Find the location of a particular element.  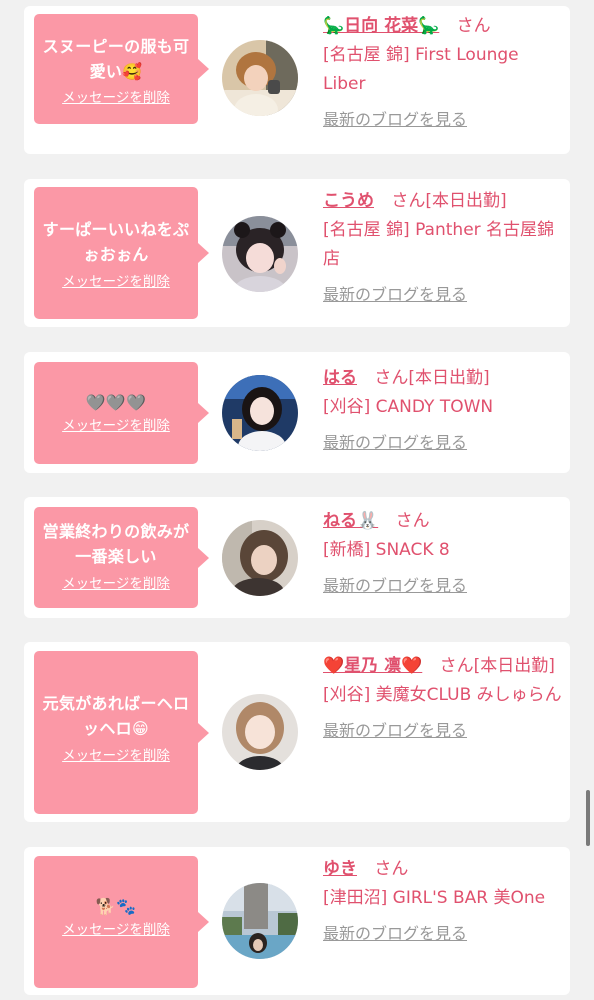

cast-info: はる さん[本日出勤] [刈谷] CANDY TOWN 最新のブログを見る is located at coordinates (443, 411).